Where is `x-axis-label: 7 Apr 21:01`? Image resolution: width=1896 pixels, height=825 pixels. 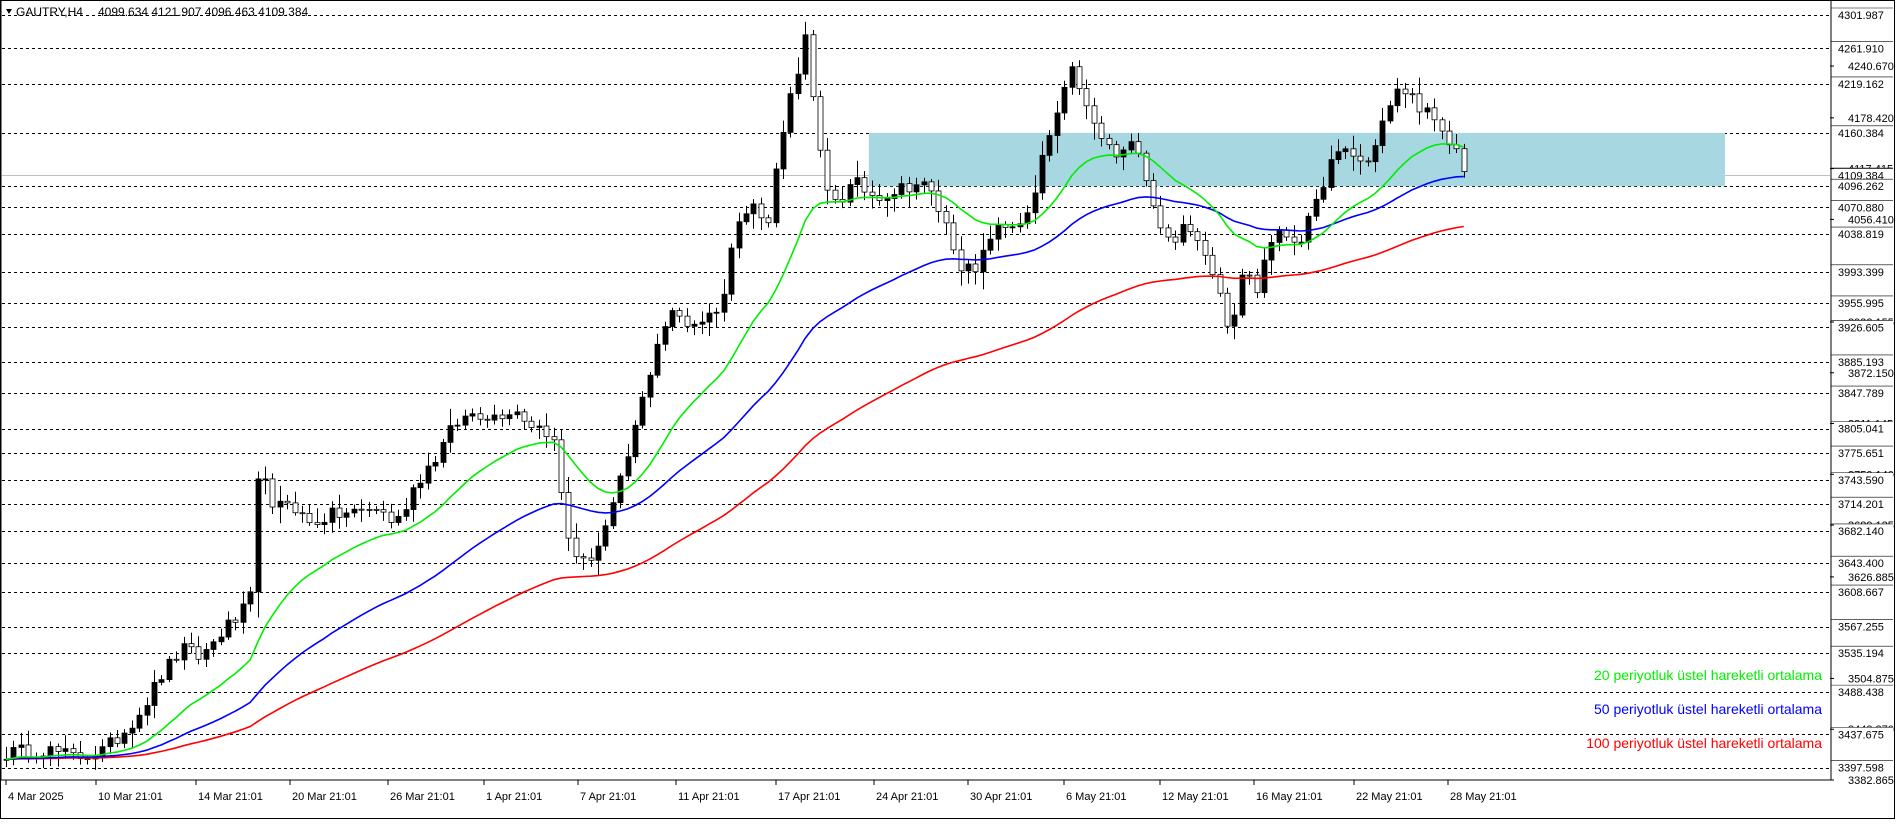
x-axis-label: 7 Apr 21:01 is located at coordinates (608, 797).